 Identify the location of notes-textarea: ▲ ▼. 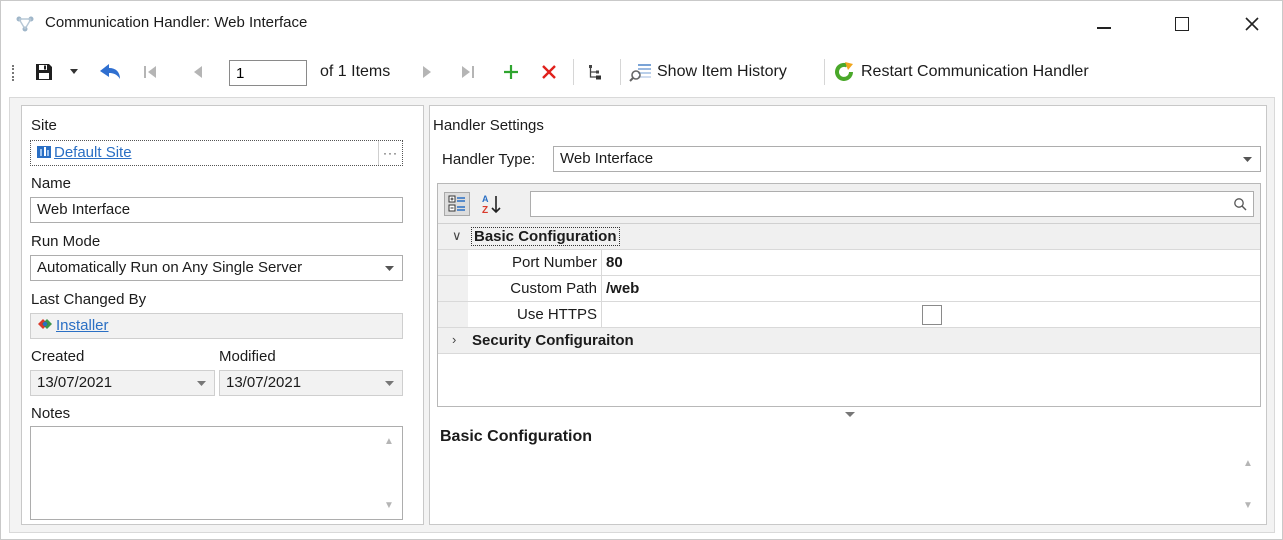
(216, 473).